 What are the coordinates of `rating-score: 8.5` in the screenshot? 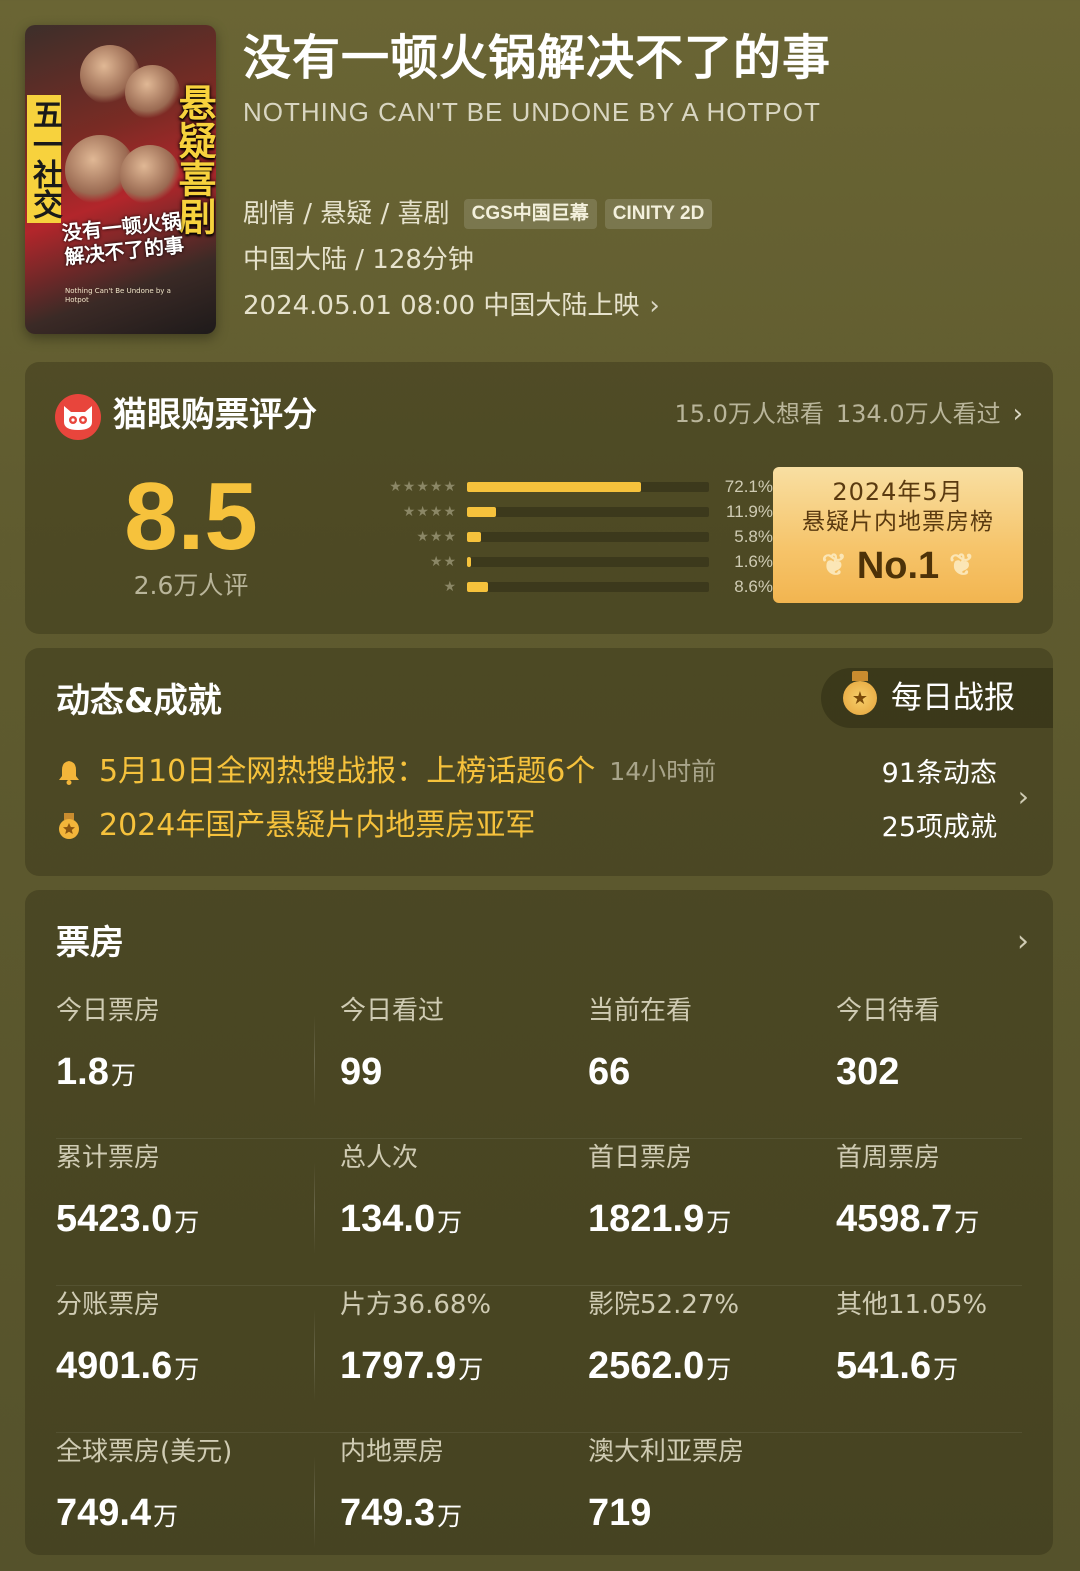 It's located at (191, 516).